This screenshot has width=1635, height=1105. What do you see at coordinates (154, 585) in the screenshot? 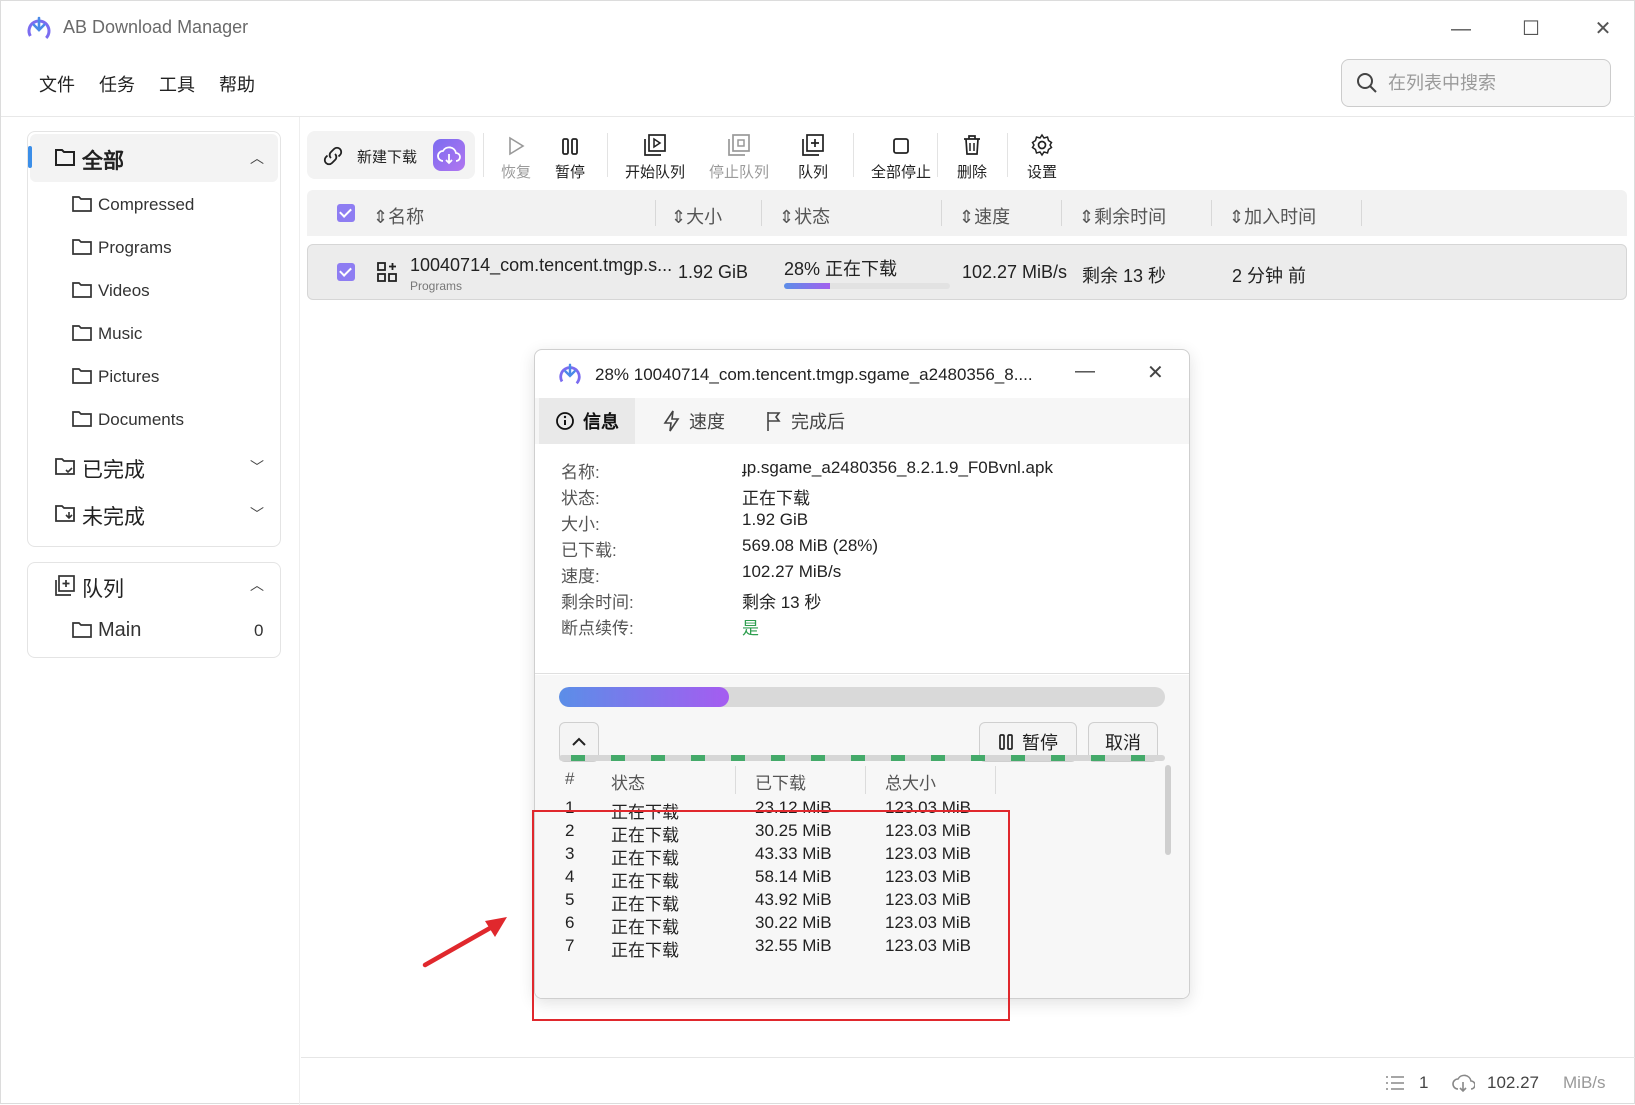
I see `queue-header: 队列 ︿` at bounding box center [154, 585].